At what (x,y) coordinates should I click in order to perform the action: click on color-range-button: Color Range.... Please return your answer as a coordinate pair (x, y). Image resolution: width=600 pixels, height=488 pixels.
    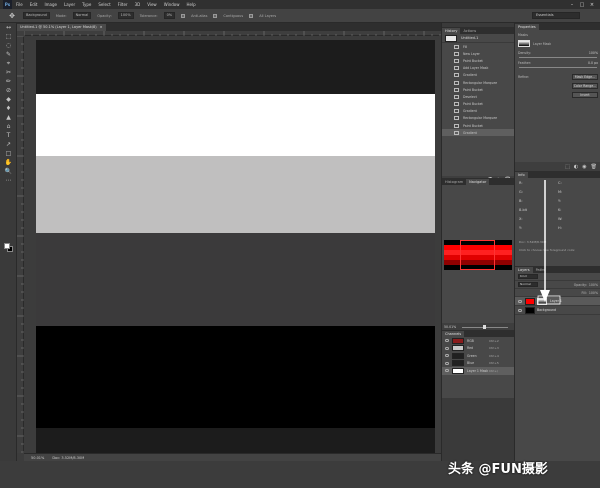
    Looking at the image, I should click on (585, 85).